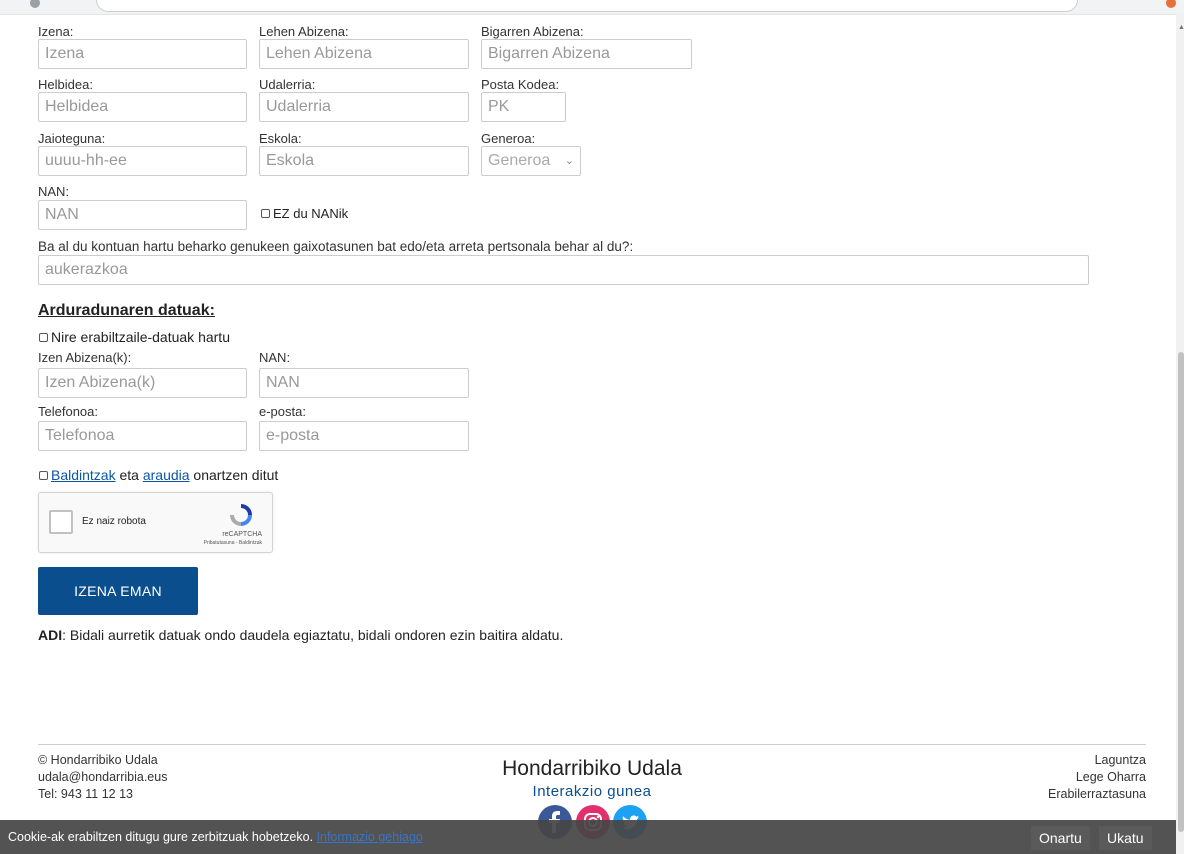 This screenshot has height=854, width=1184. What do you see at coordinates (43, 475) in the screenshot?
I see `terms-checkbox` at bounding box center [43, 475].